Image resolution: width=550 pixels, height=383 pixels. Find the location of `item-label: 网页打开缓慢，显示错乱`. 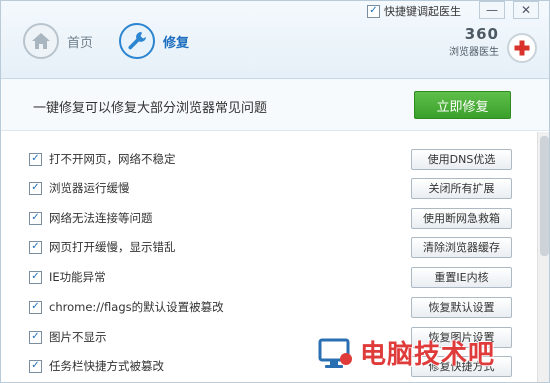

item-label: 网页打开缓慢，显示错乱 is located at coordinates (112, 247).